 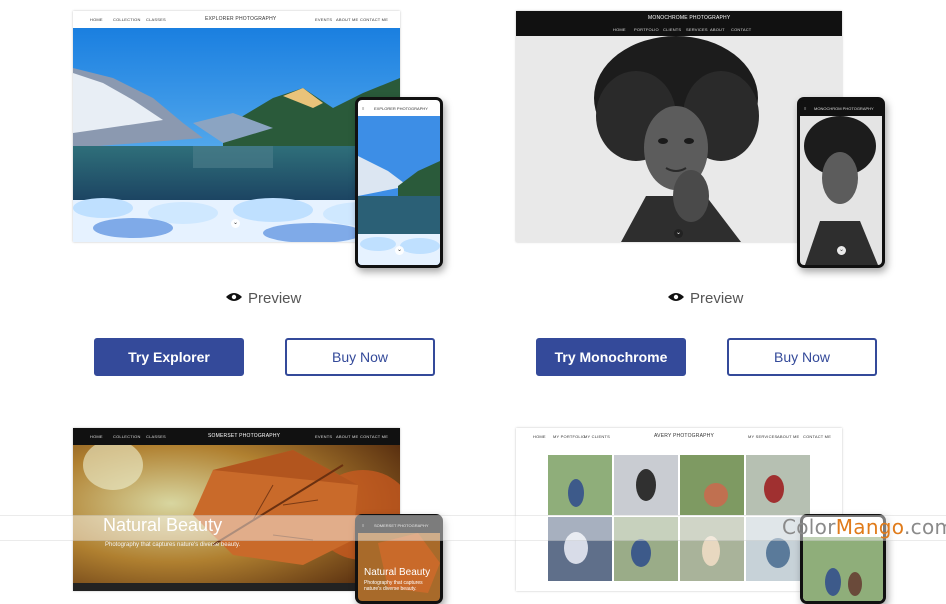 What do you see at coordinates (925, 527) in the screenshot?
I see `watermark-part3: .com` at bounding box center [925, 527].